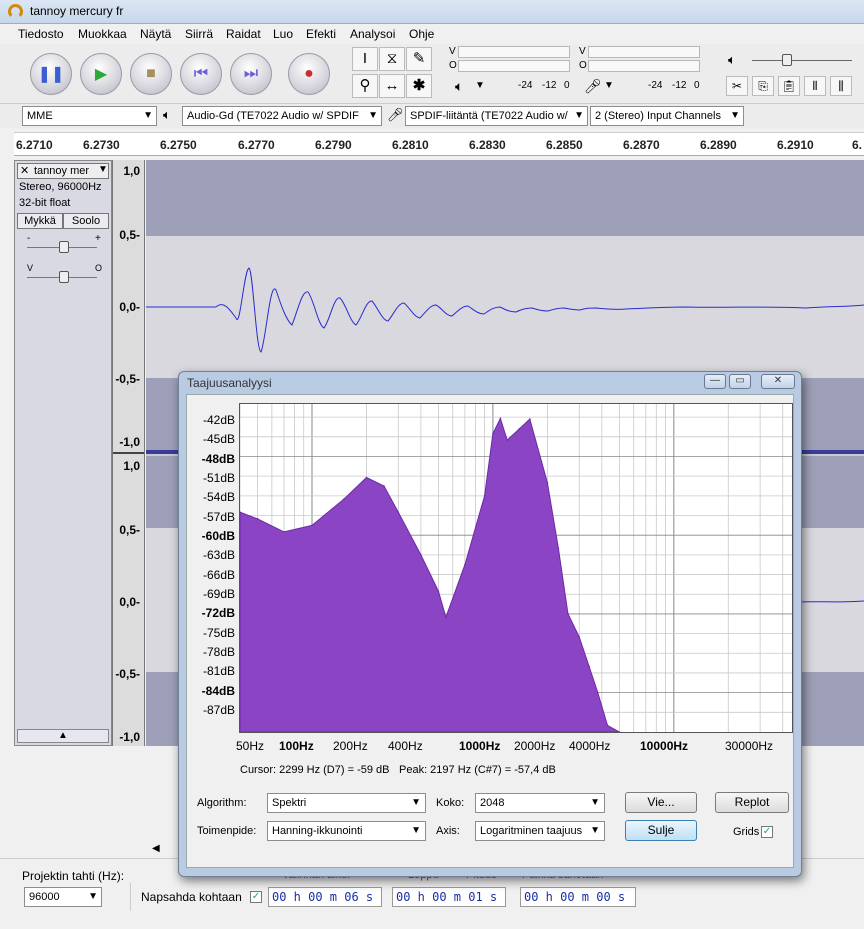 The width and height of the screenshot is (864, 929). Describe the element at coordinates (89, 116) in the screenshot. I see `audio-host-select: MME ▼` at that location.